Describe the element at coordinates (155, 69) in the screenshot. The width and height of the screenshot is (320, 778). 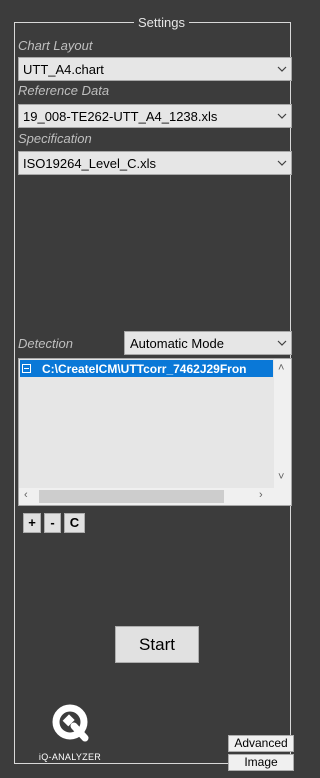
I see `chart-layout-dropdown: UTT_A4.chart` at that location.